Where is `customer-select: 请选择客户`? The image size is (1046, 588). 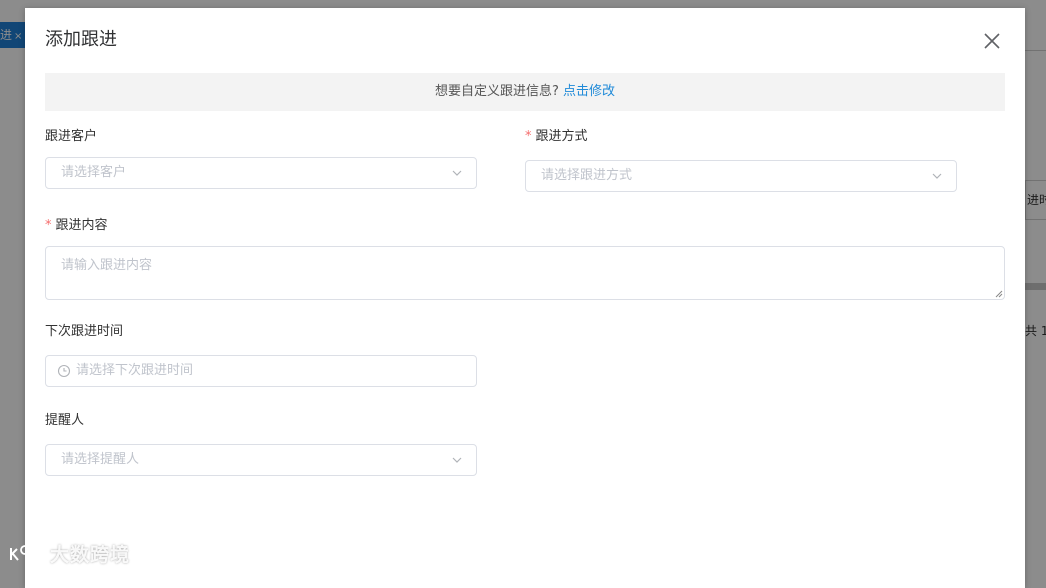 customer-select: 请选择客户 is located at coordinates (261, 173).